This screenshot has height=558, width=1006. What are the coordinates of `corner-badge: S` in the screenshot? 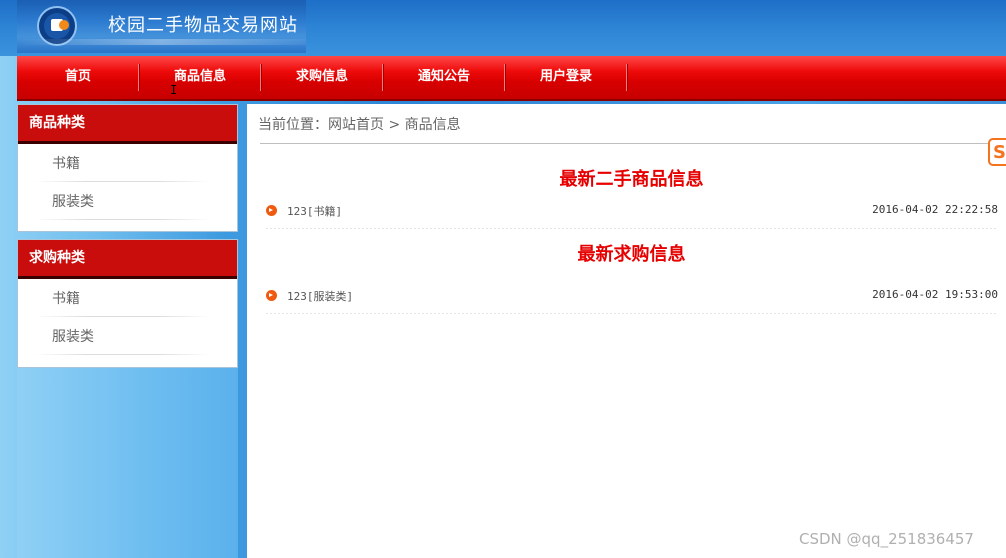 It's located at (997, 152).